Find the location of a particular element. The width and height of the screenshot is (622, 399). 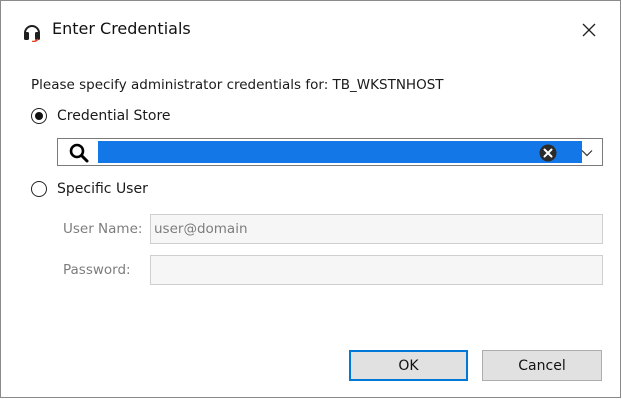

ok-button: OK is located at coordinates (408, 365).